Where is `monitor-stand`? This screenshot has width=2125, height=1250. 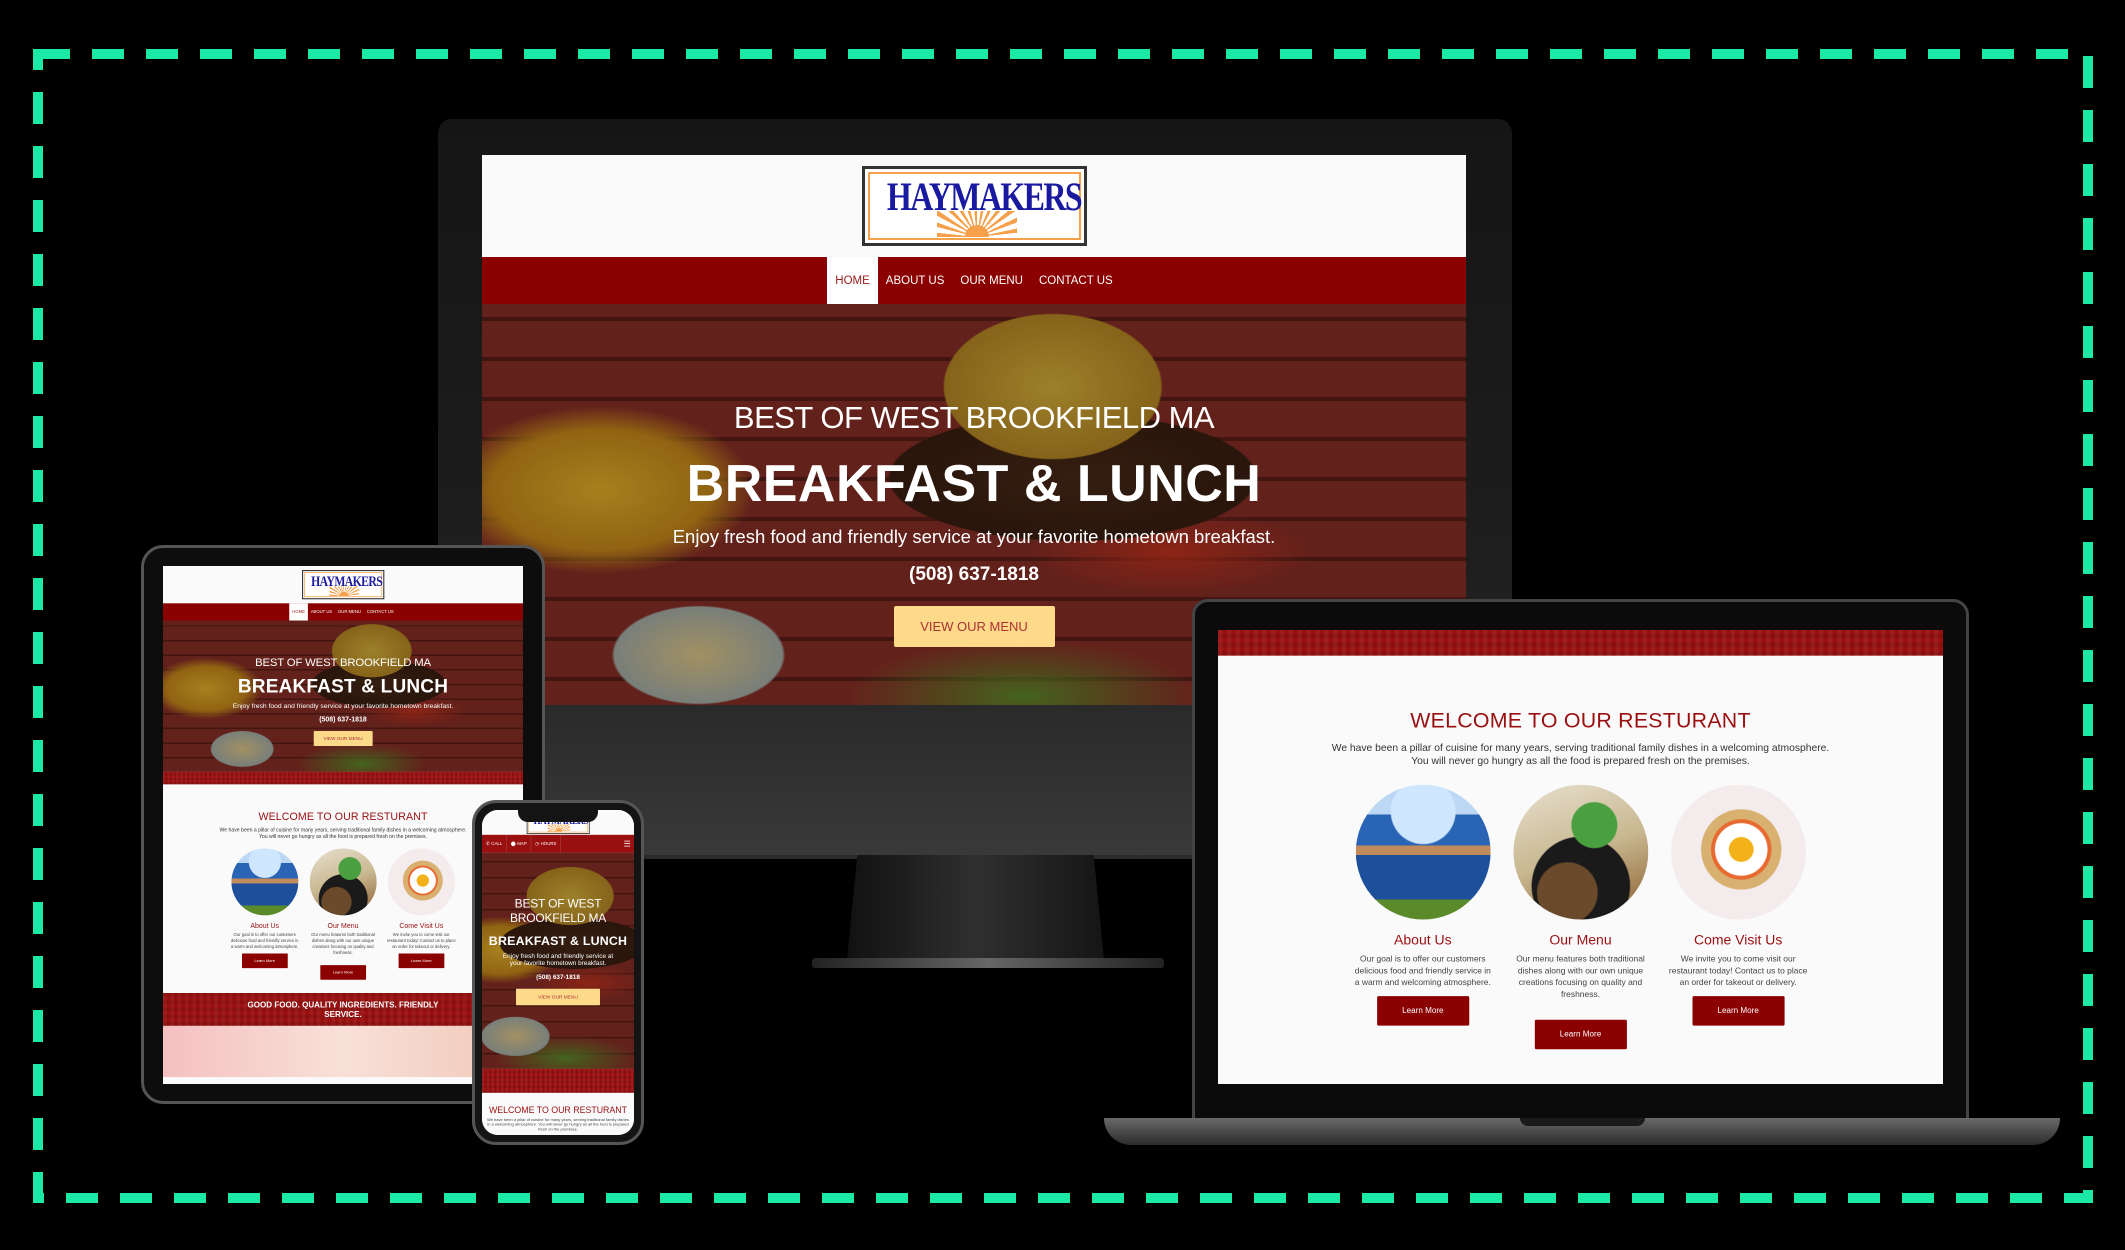
monitor-stand is located at coordinates (975, 907).